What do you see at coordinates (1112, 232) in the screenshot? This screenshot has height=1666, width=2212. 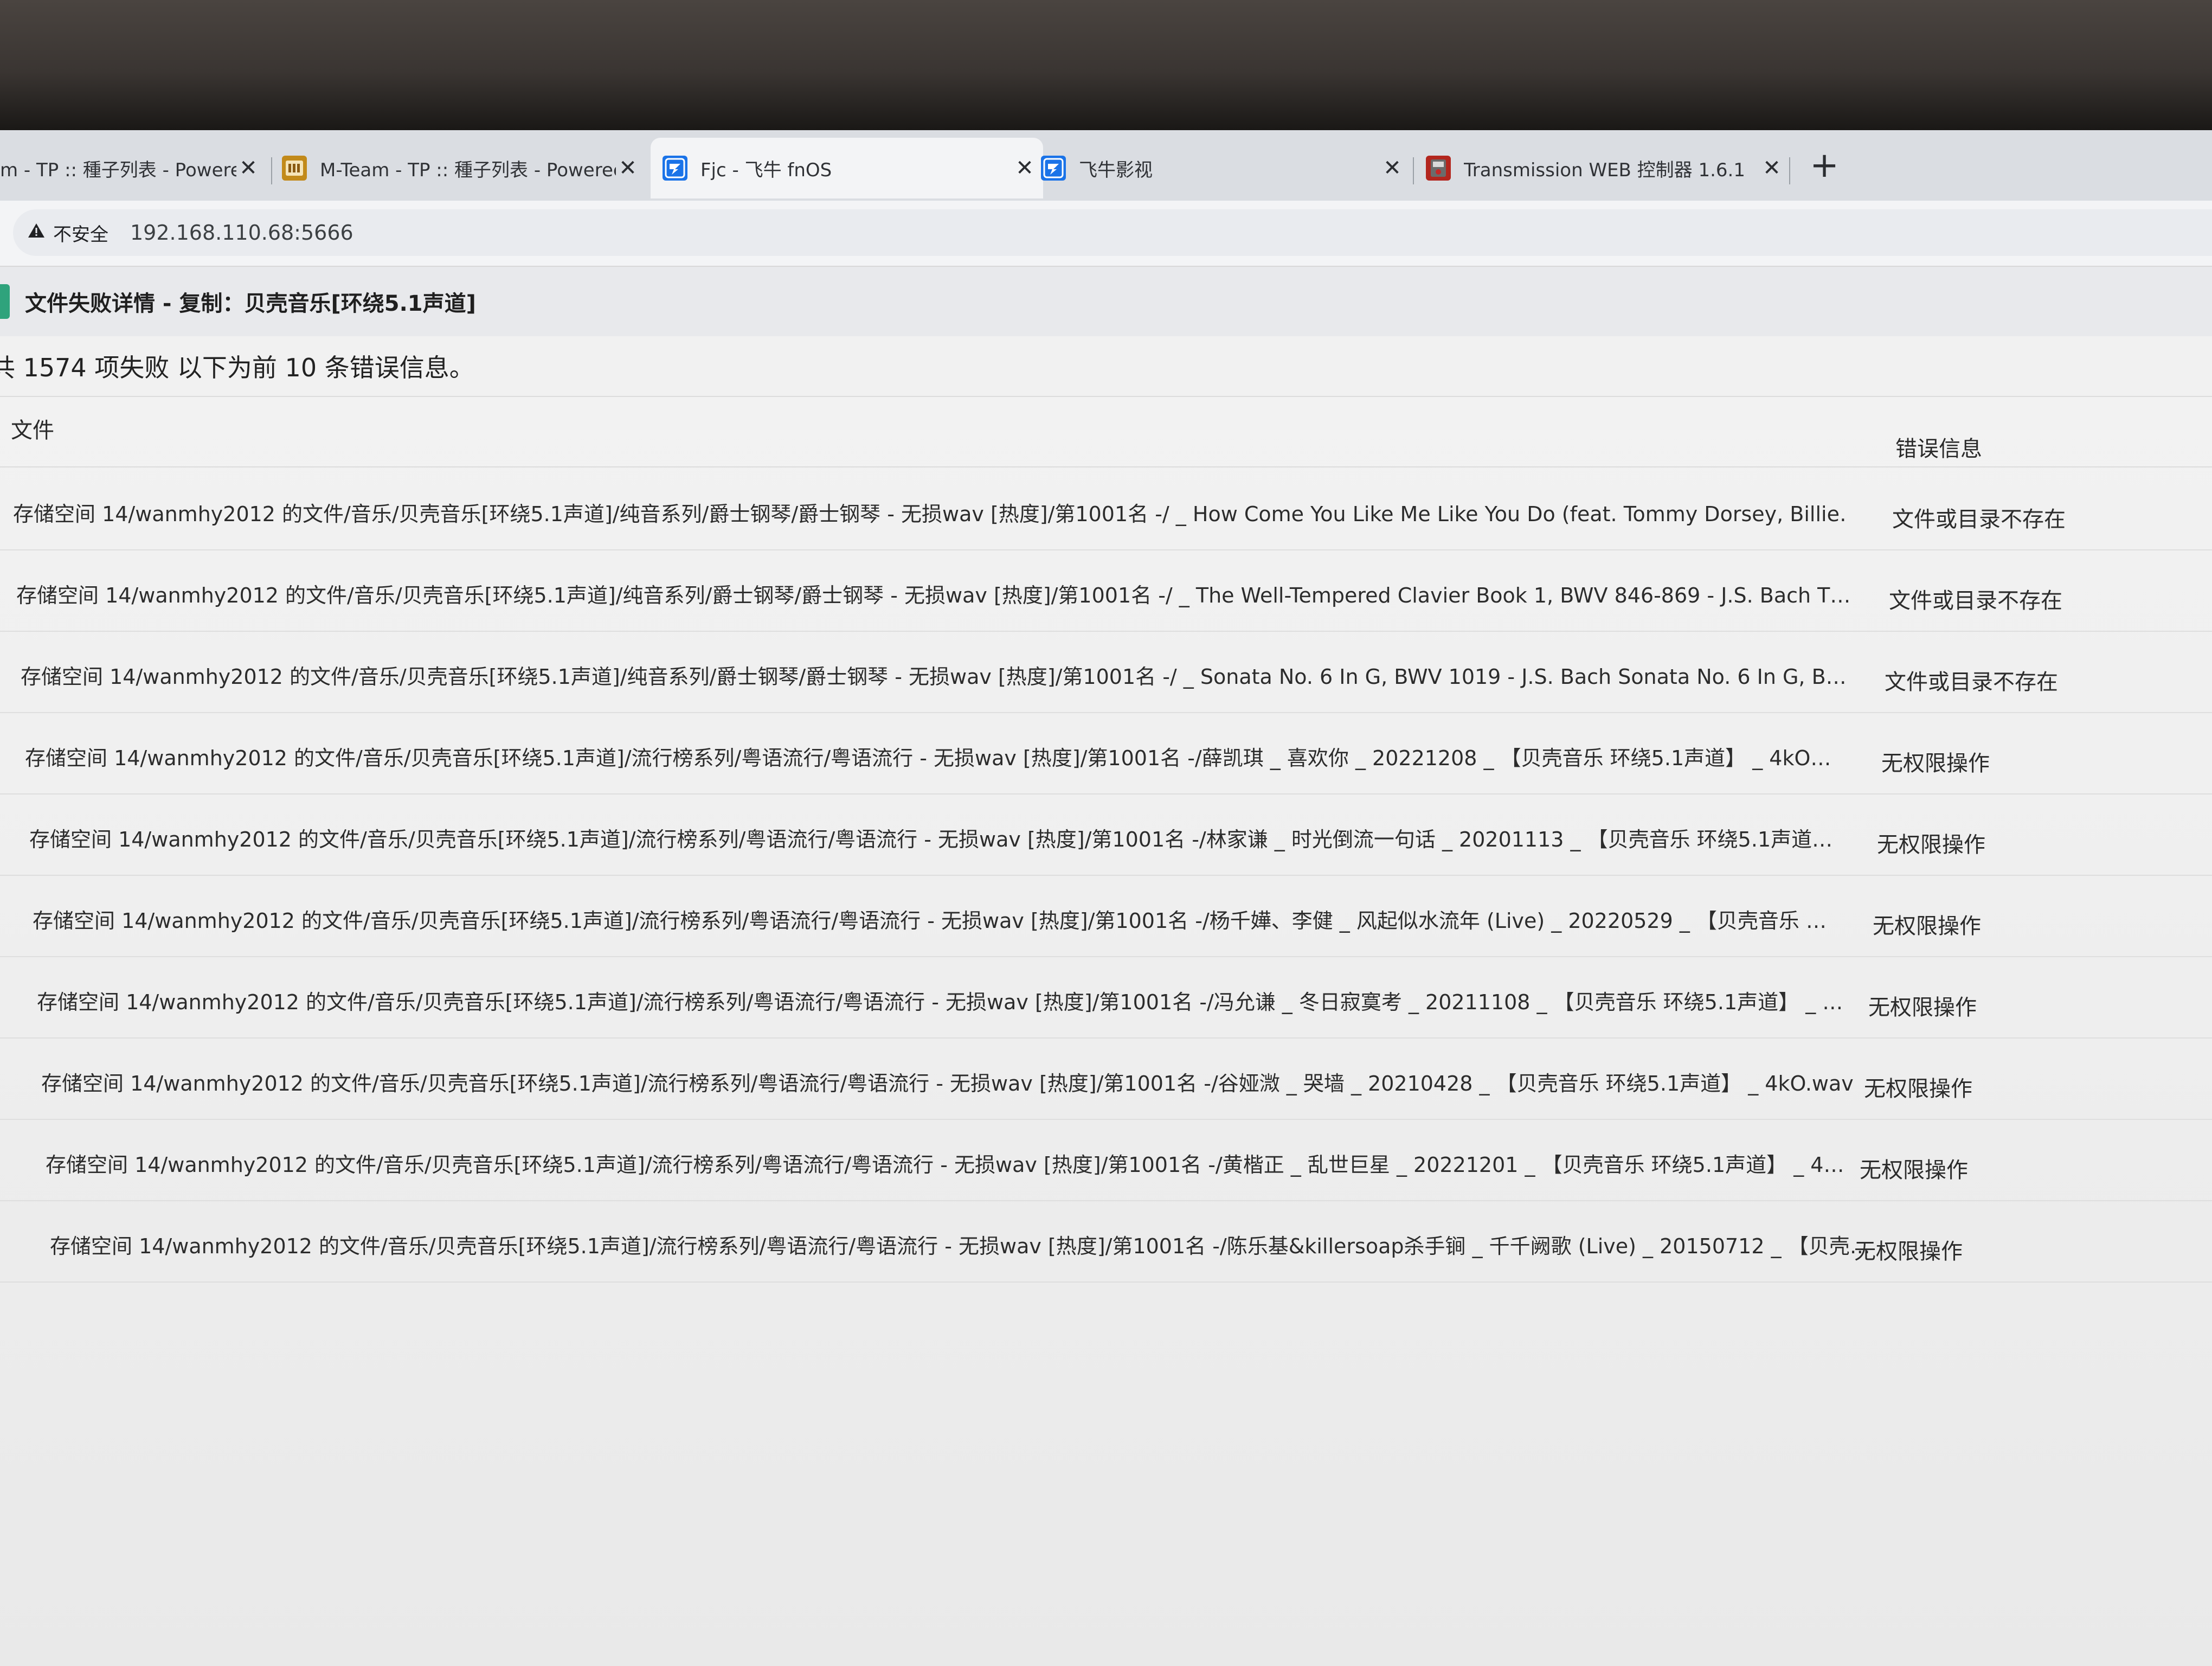 I see `omnibox: 不安全 192.168.110.68:5666` at bounding box center [1112, 232].